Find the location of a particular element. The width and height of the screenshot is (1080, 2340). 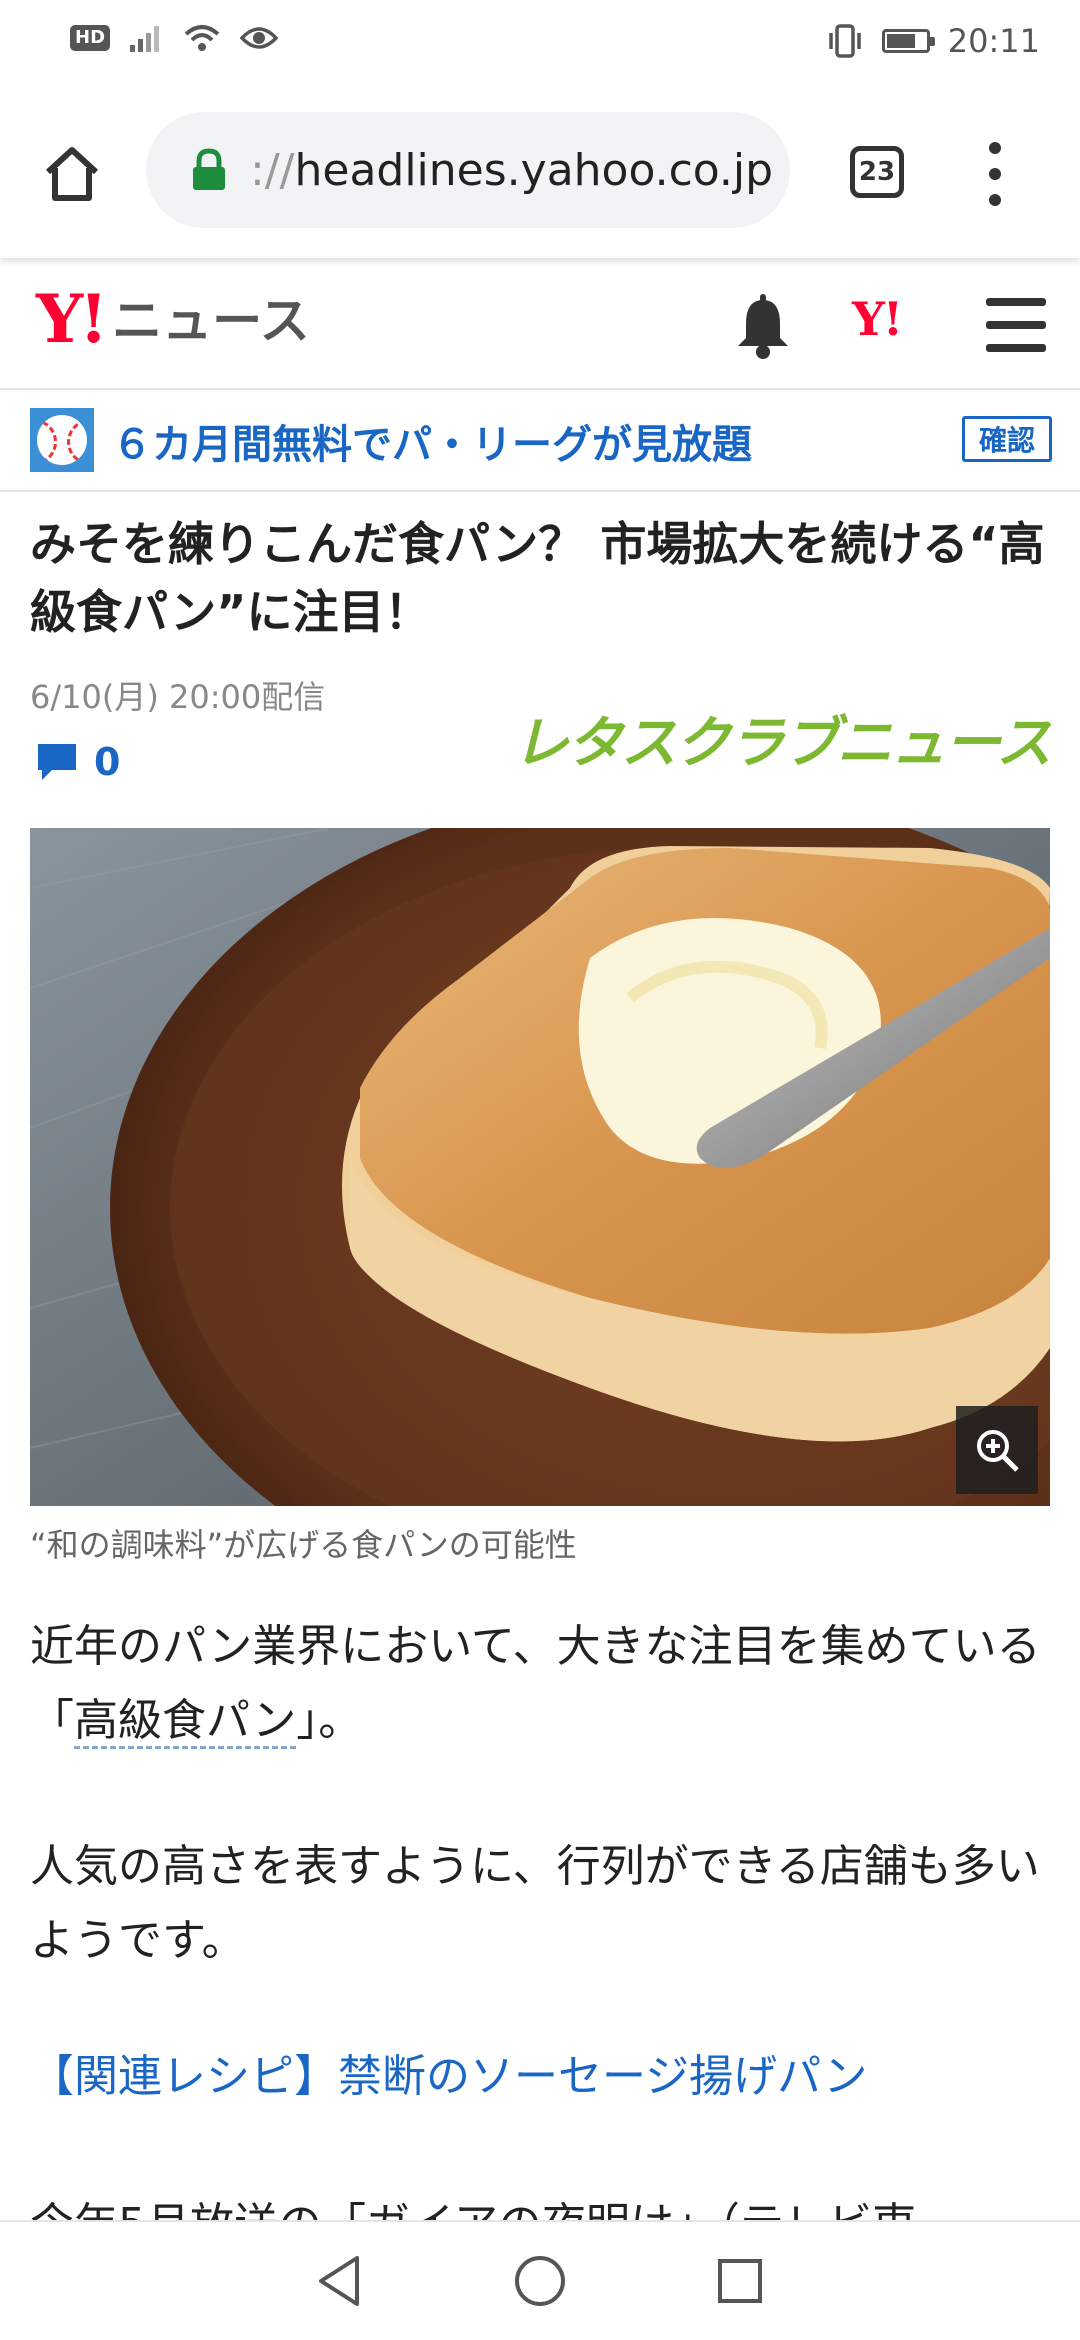

eye-icon is located at coordinates (259, 38).